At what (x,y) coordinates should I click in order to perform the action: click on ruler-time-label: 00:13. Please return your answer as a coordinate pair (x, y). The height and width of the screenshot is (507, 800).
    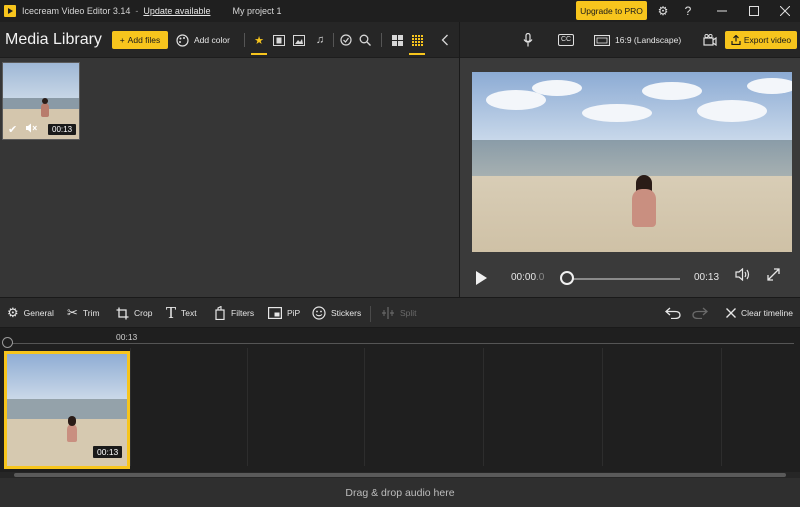
    Looking at the image, I should click on (127, 337).